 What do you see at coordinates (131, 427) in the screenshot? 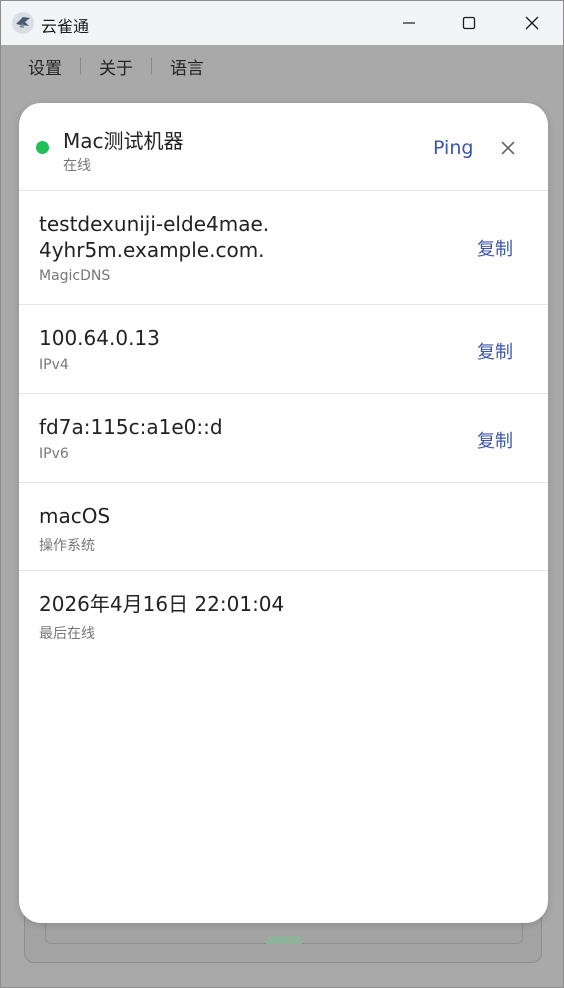
I see `ipv6-value: fd7a:115c:a1e0::d` at bounding box center [131, 427].